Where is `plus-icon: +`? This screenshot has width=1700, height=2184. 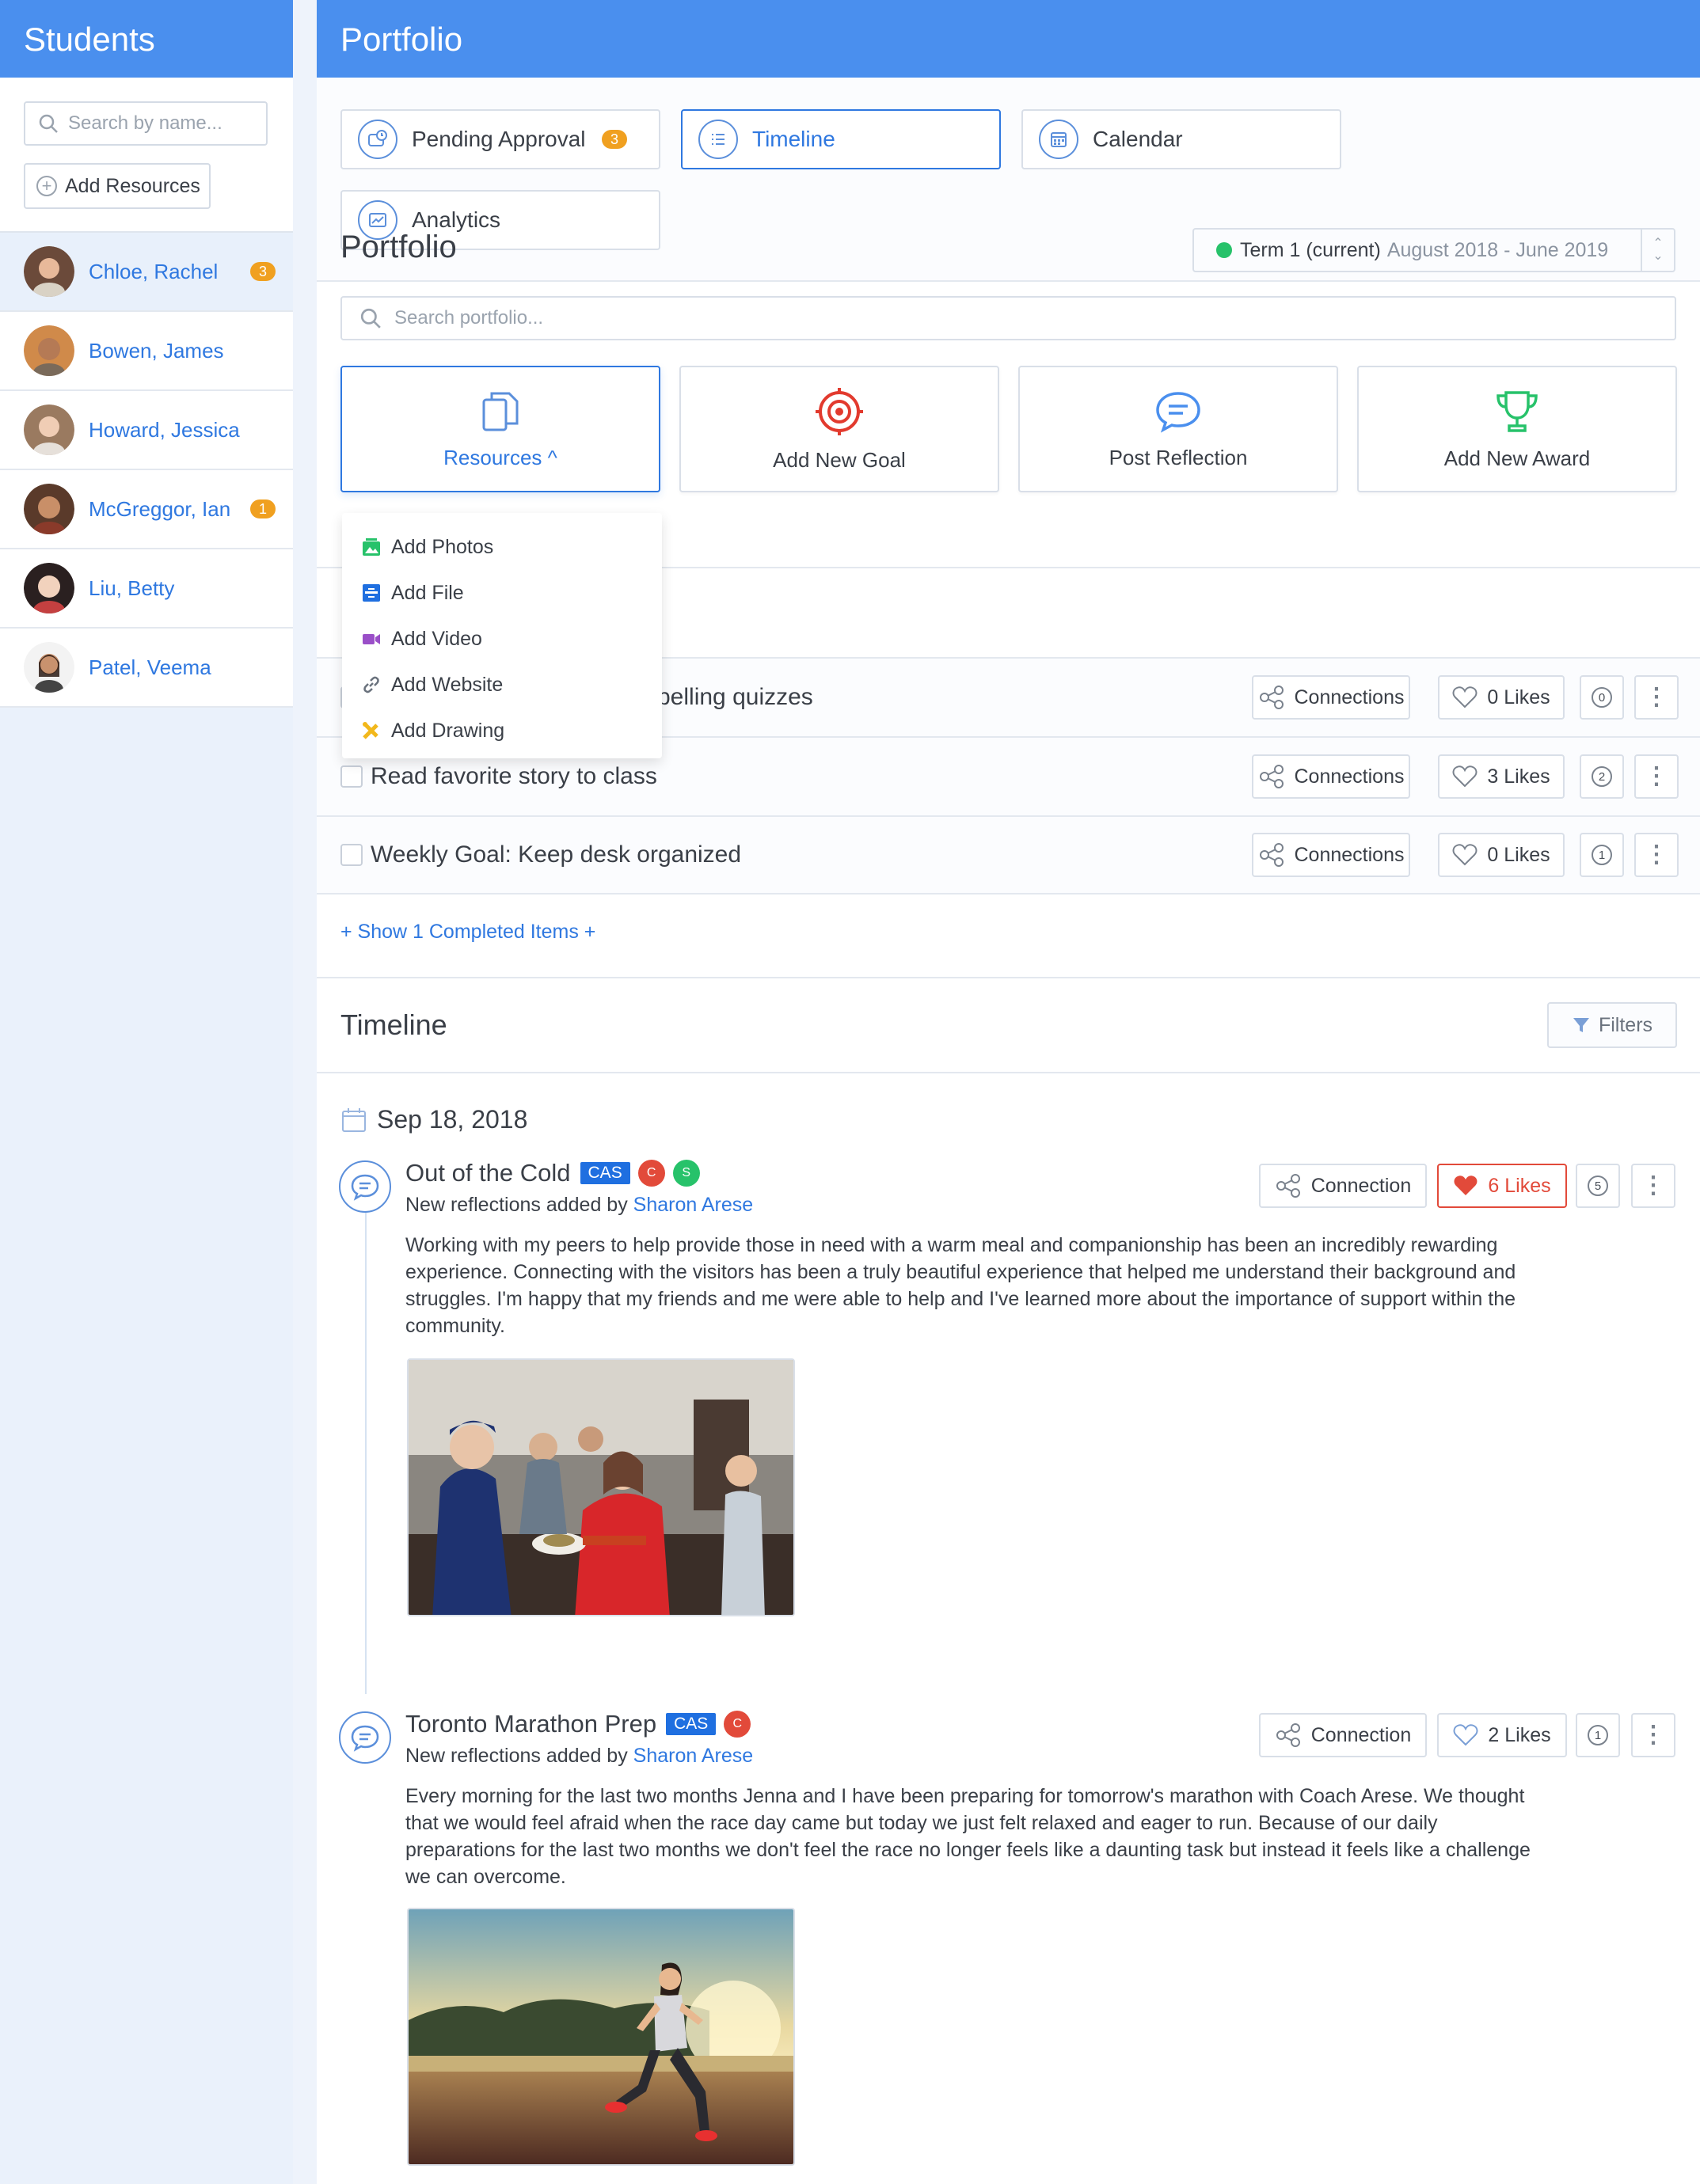 plus-icon: + is located at coordinates (46, 186).